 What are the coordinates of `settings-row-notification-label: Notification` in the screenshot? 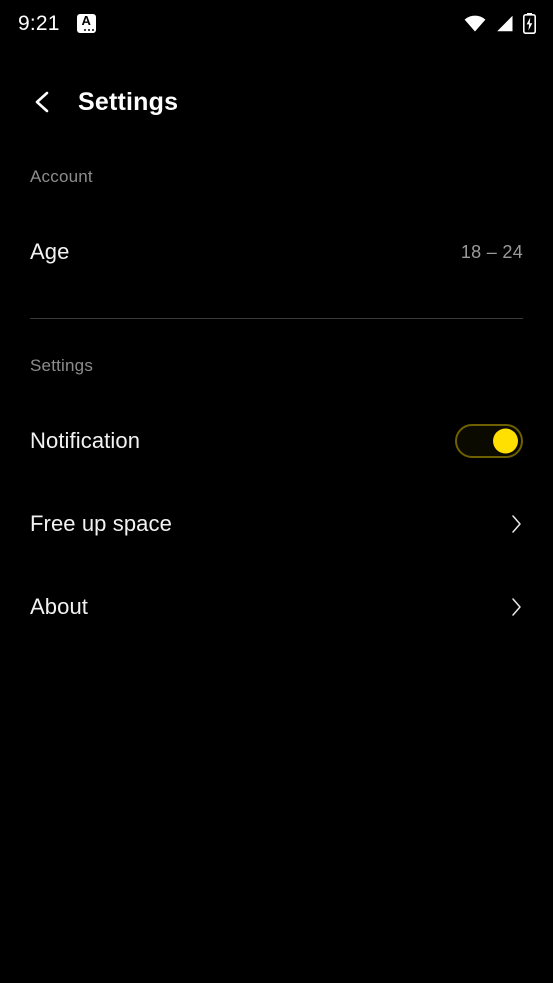 It's located at (85, 440).